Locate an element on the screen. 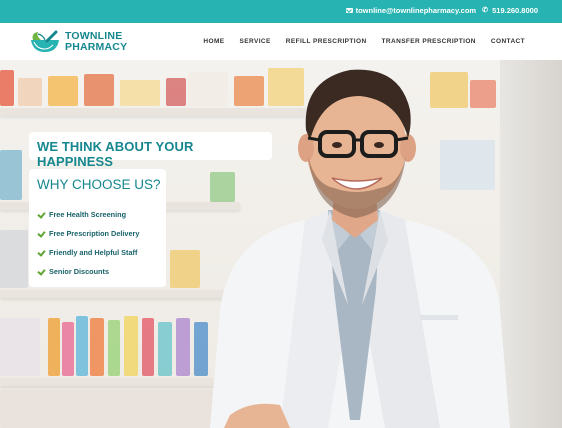  nav-home: HOME is located at coordinates (213, 41).